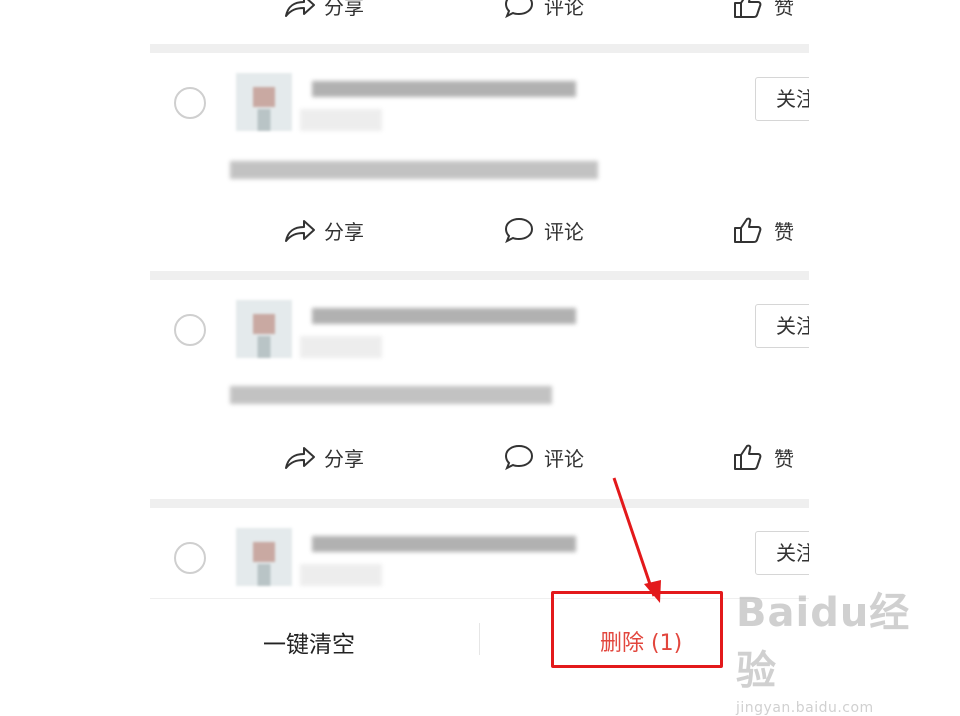  I want to click on clear-all-button: 一键清空, so click(309, 642).